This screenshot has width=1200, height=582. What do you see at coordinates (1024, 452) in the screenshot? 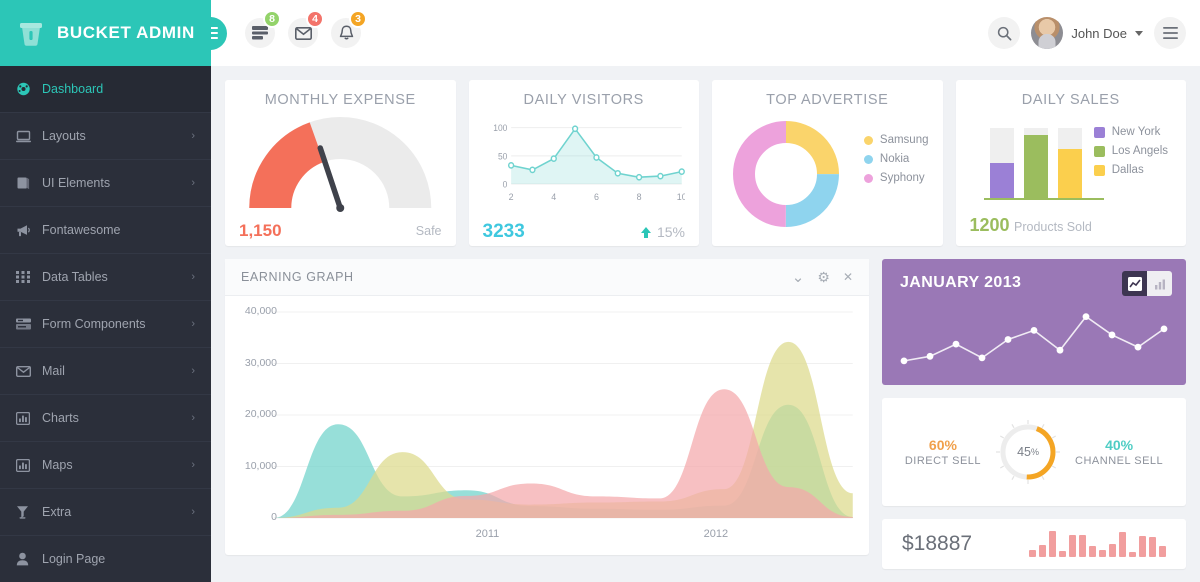
I see `sell-gauge-number: 45` at bounding box center [1024, 452].